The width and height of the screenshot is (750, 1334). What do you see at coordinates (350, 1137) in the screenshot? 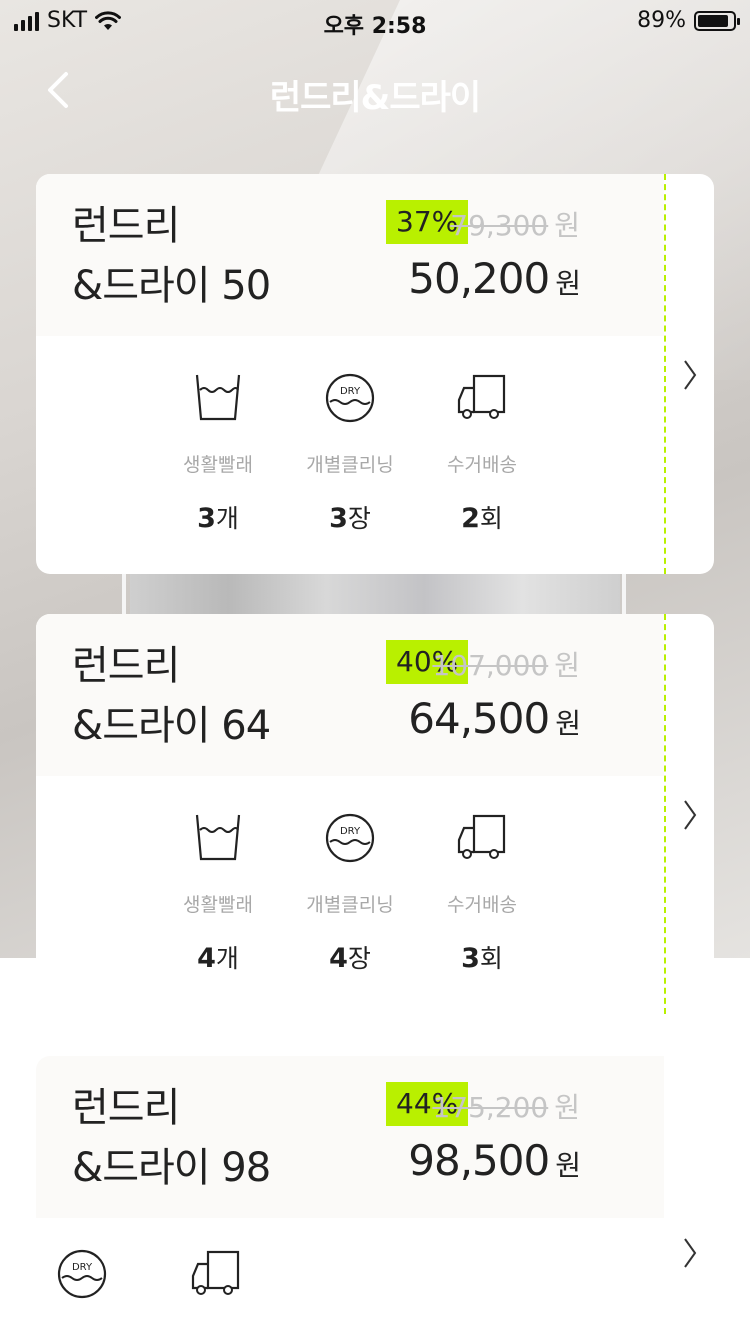
I see `product-card-header: 런드리 &드라이 98 44% 175,200 원 98,500 원` at bounding box center [350, 1137].